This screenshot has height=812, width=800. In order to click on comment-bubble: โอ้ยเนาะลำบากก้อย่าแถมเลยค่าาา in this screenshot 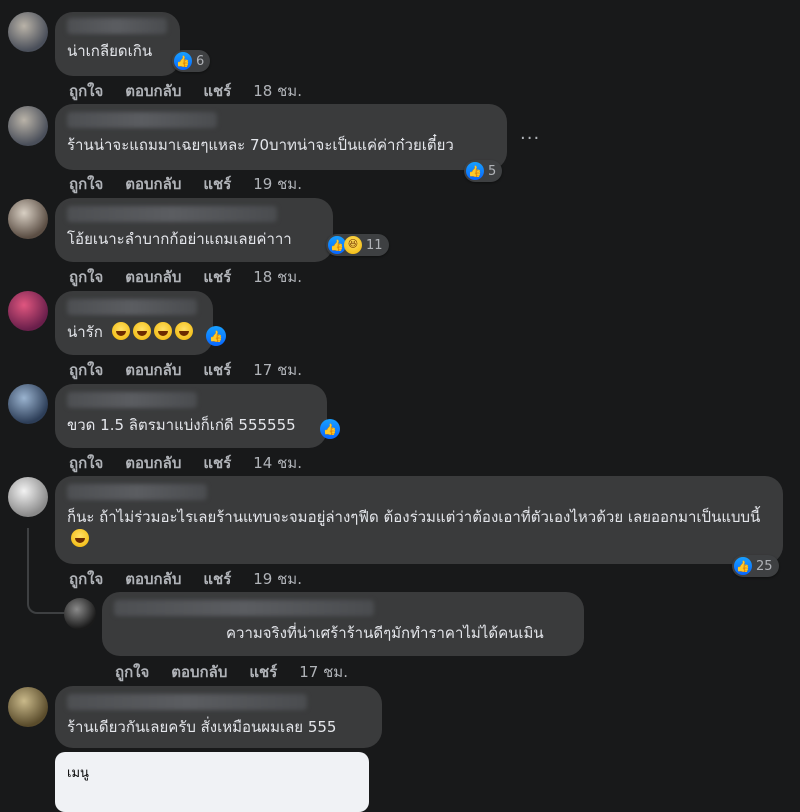, I will do `click(194, 230)`.